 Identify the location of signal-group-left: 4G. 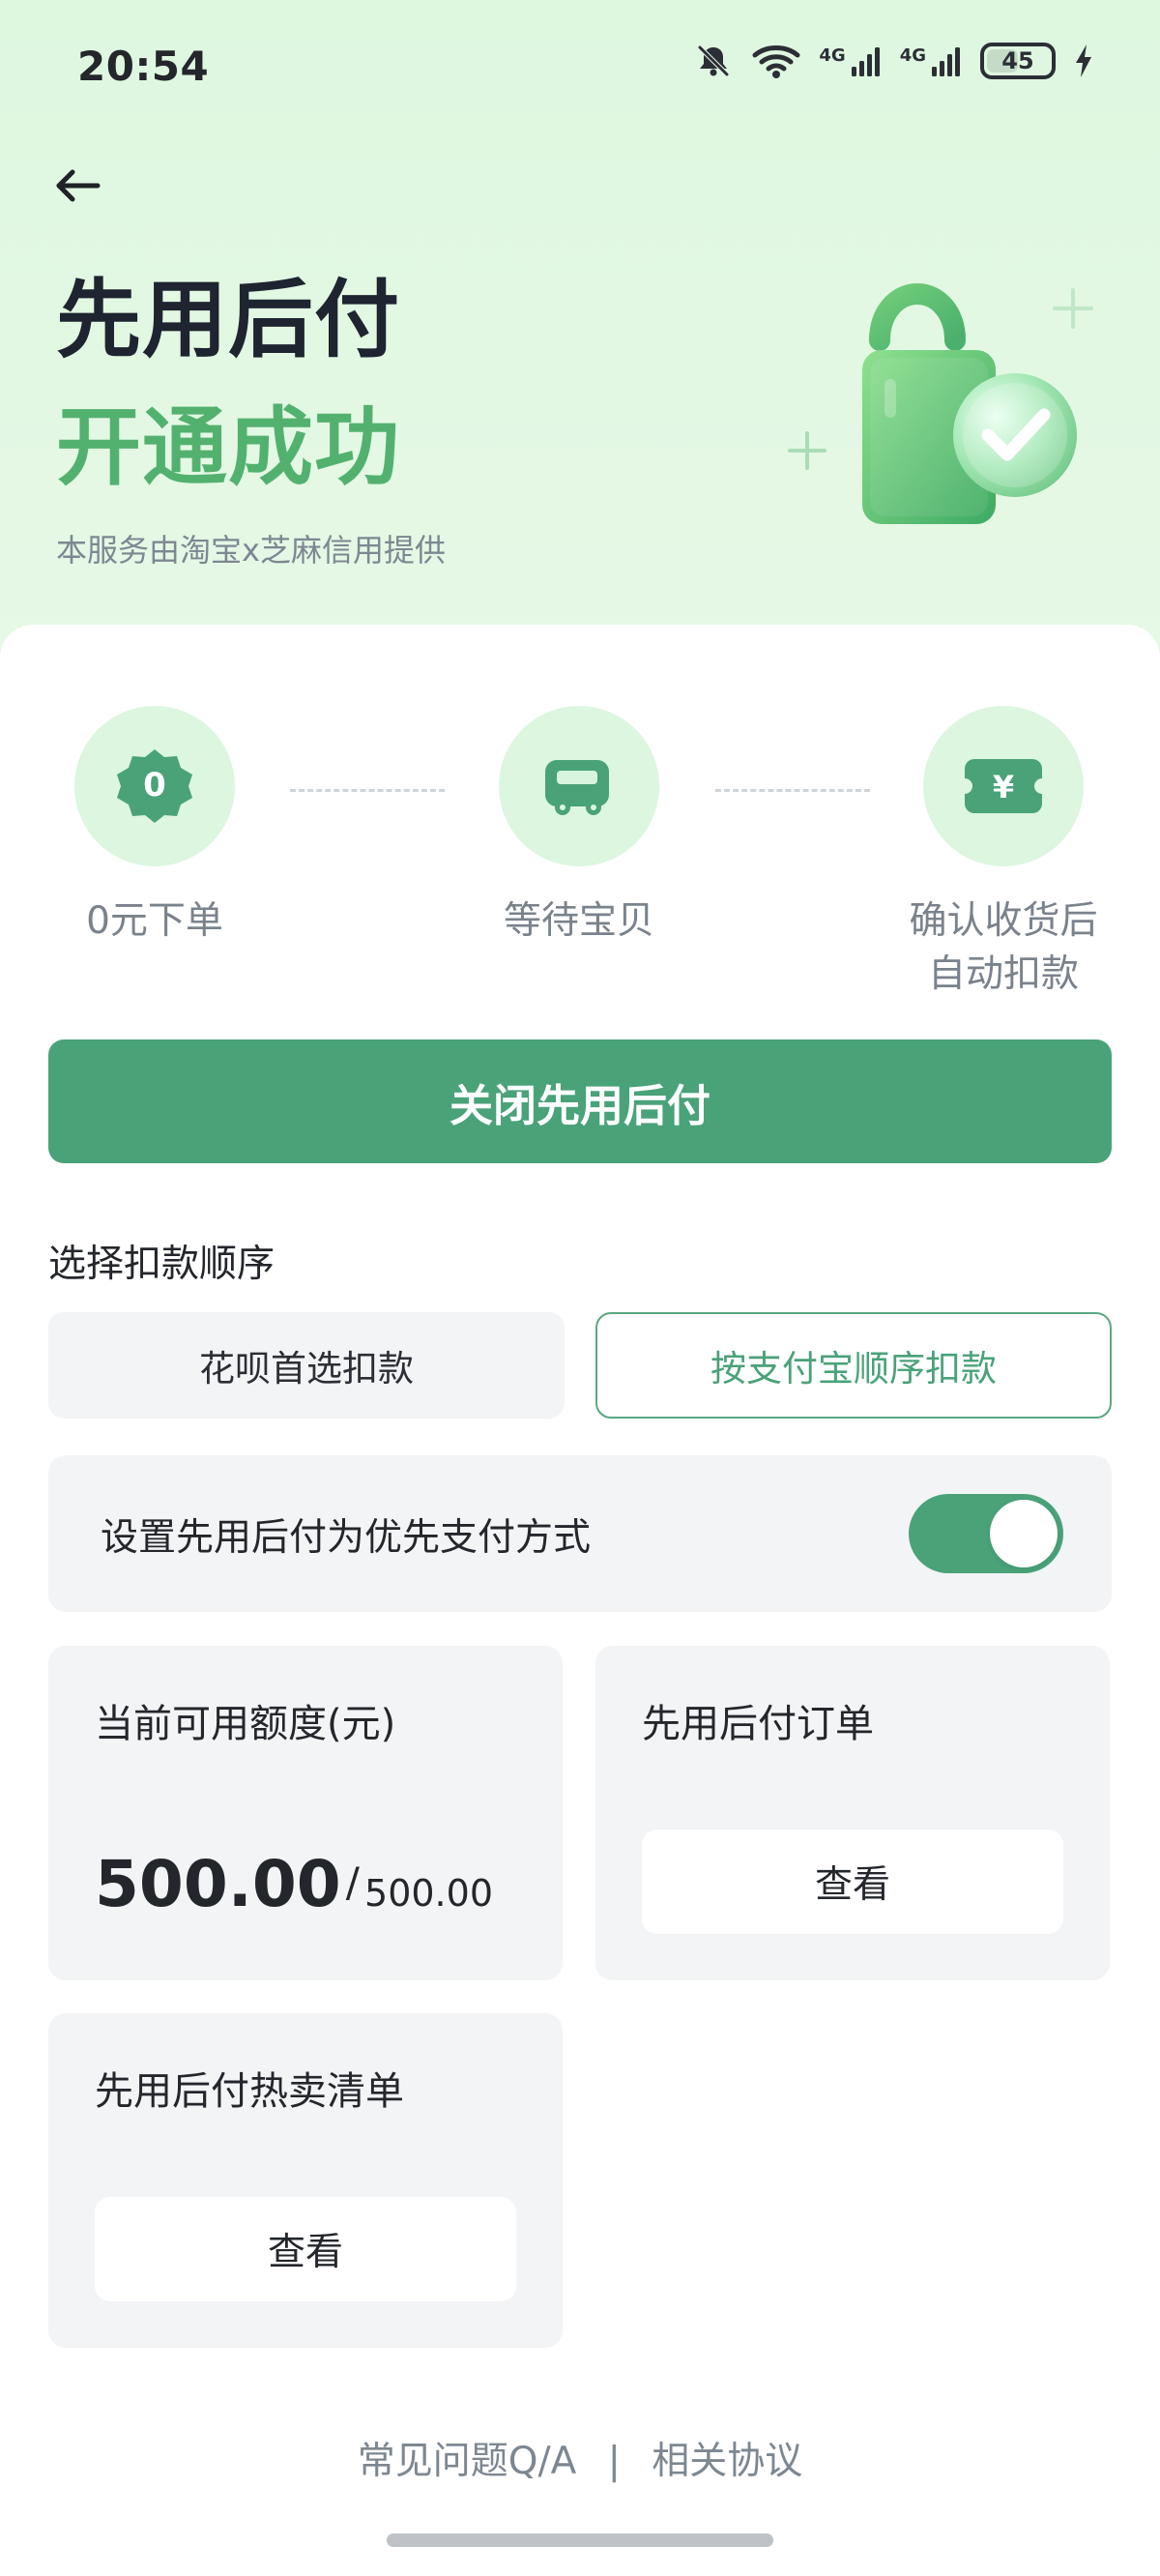
(851, 61).